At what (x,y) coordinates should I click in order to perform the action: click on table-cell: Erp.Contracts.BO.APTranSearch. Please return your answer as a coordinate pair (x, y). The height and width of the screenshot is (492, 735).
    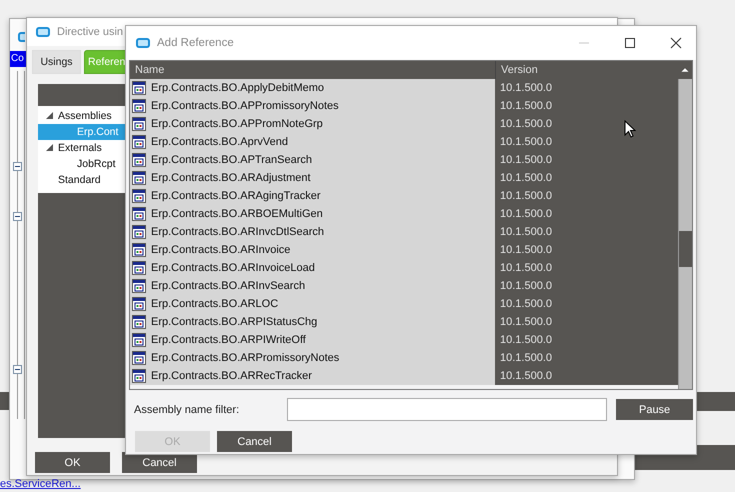
    Looking at the image, I should click on (312, 160).